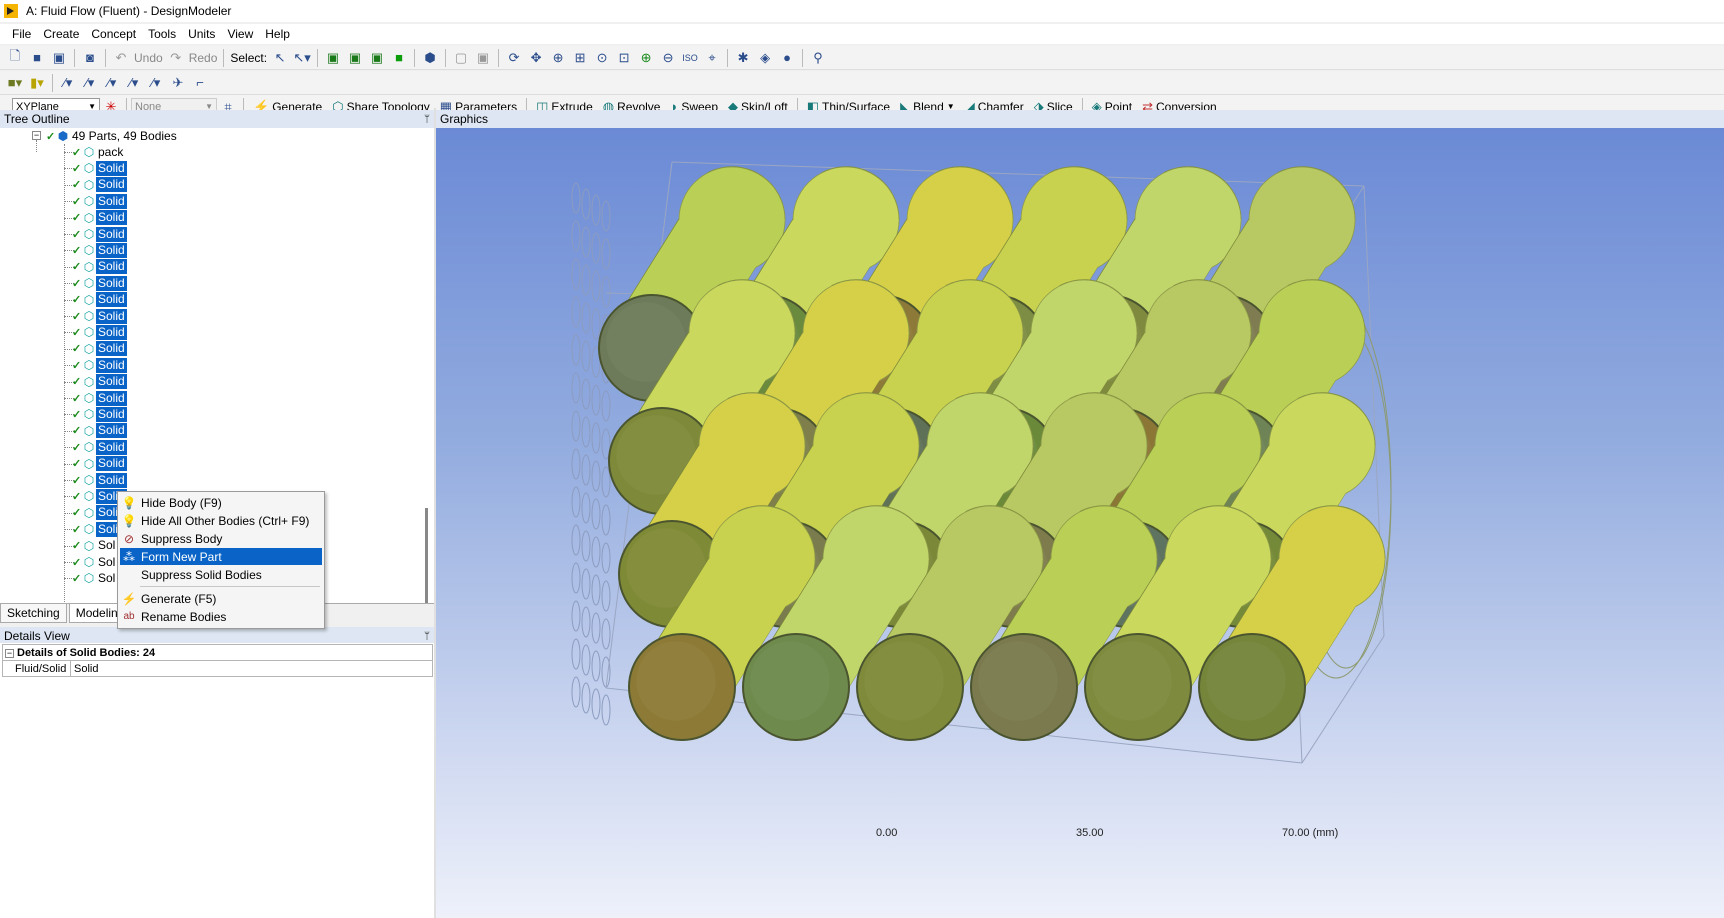  I want to click on menu-view: View, so click(240, 34).